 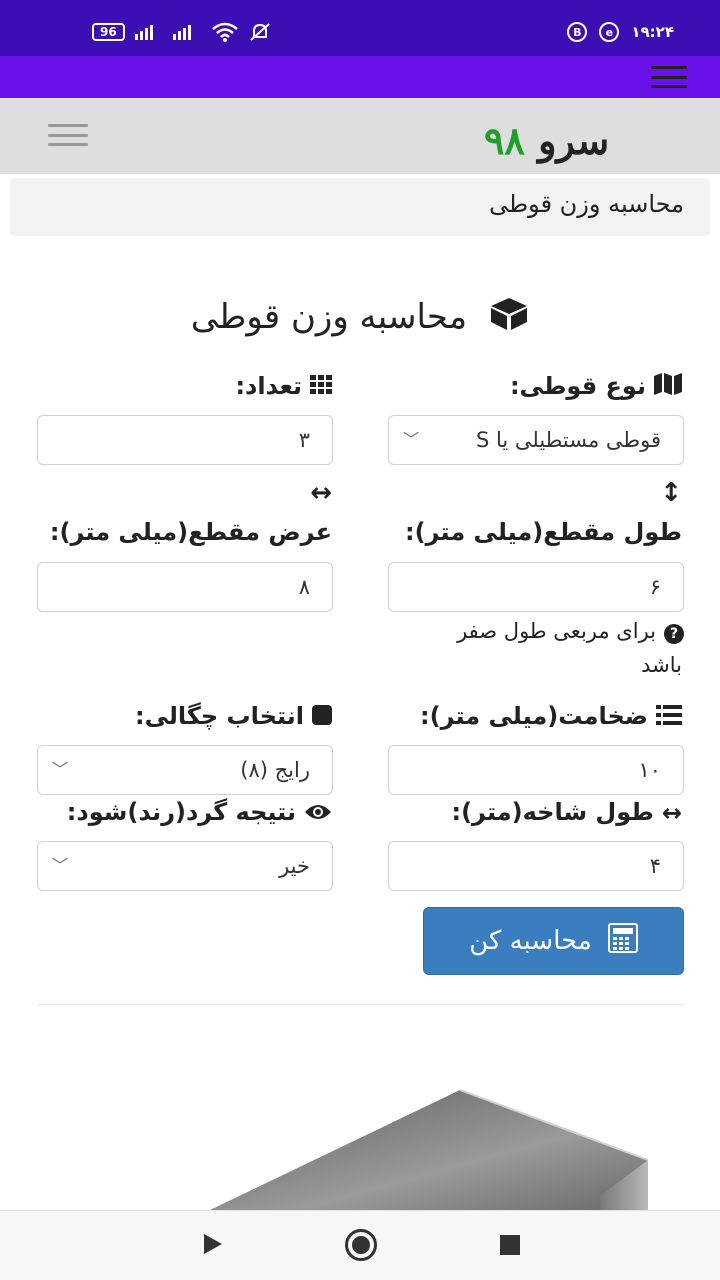 What do you see at coordinates (68, 135) in the screenshot?
I see `site-menu-icon` at bounding box center [68, 135].